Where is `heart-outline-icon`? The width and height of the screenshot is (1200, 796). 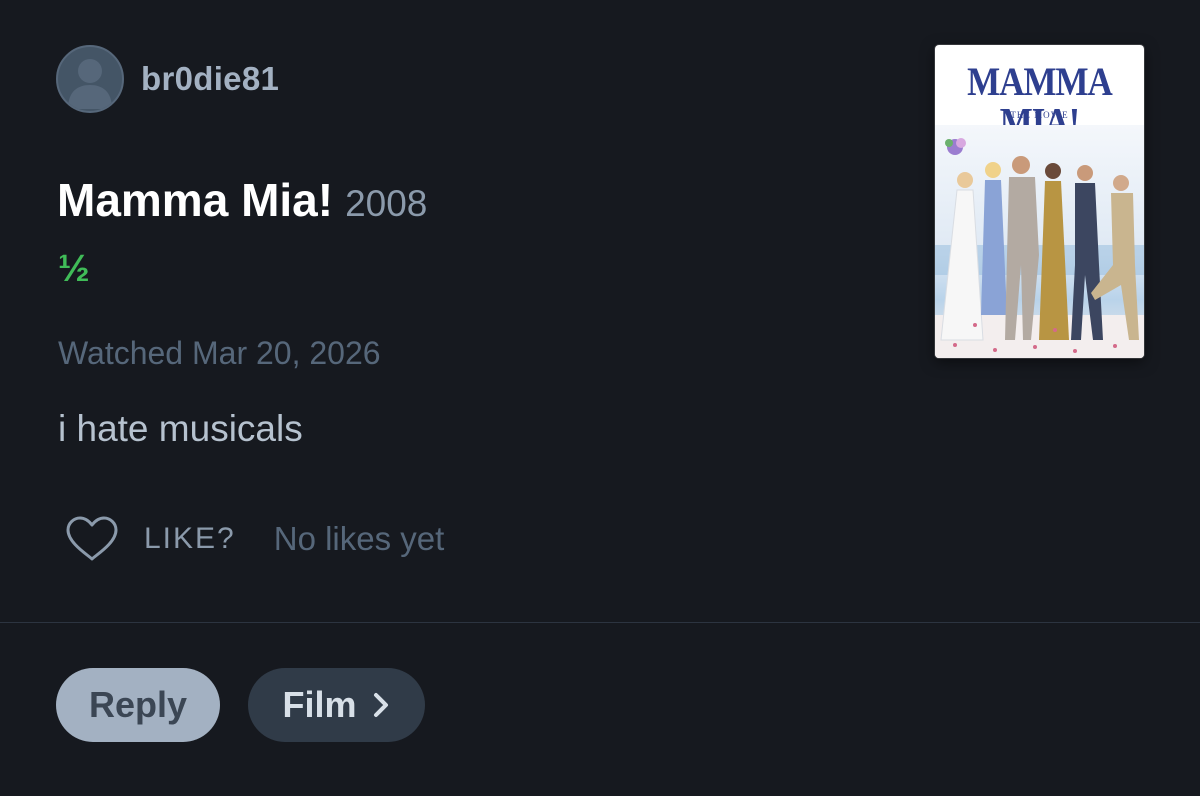
heart-outline-icon is located at coordinates (92, 539).